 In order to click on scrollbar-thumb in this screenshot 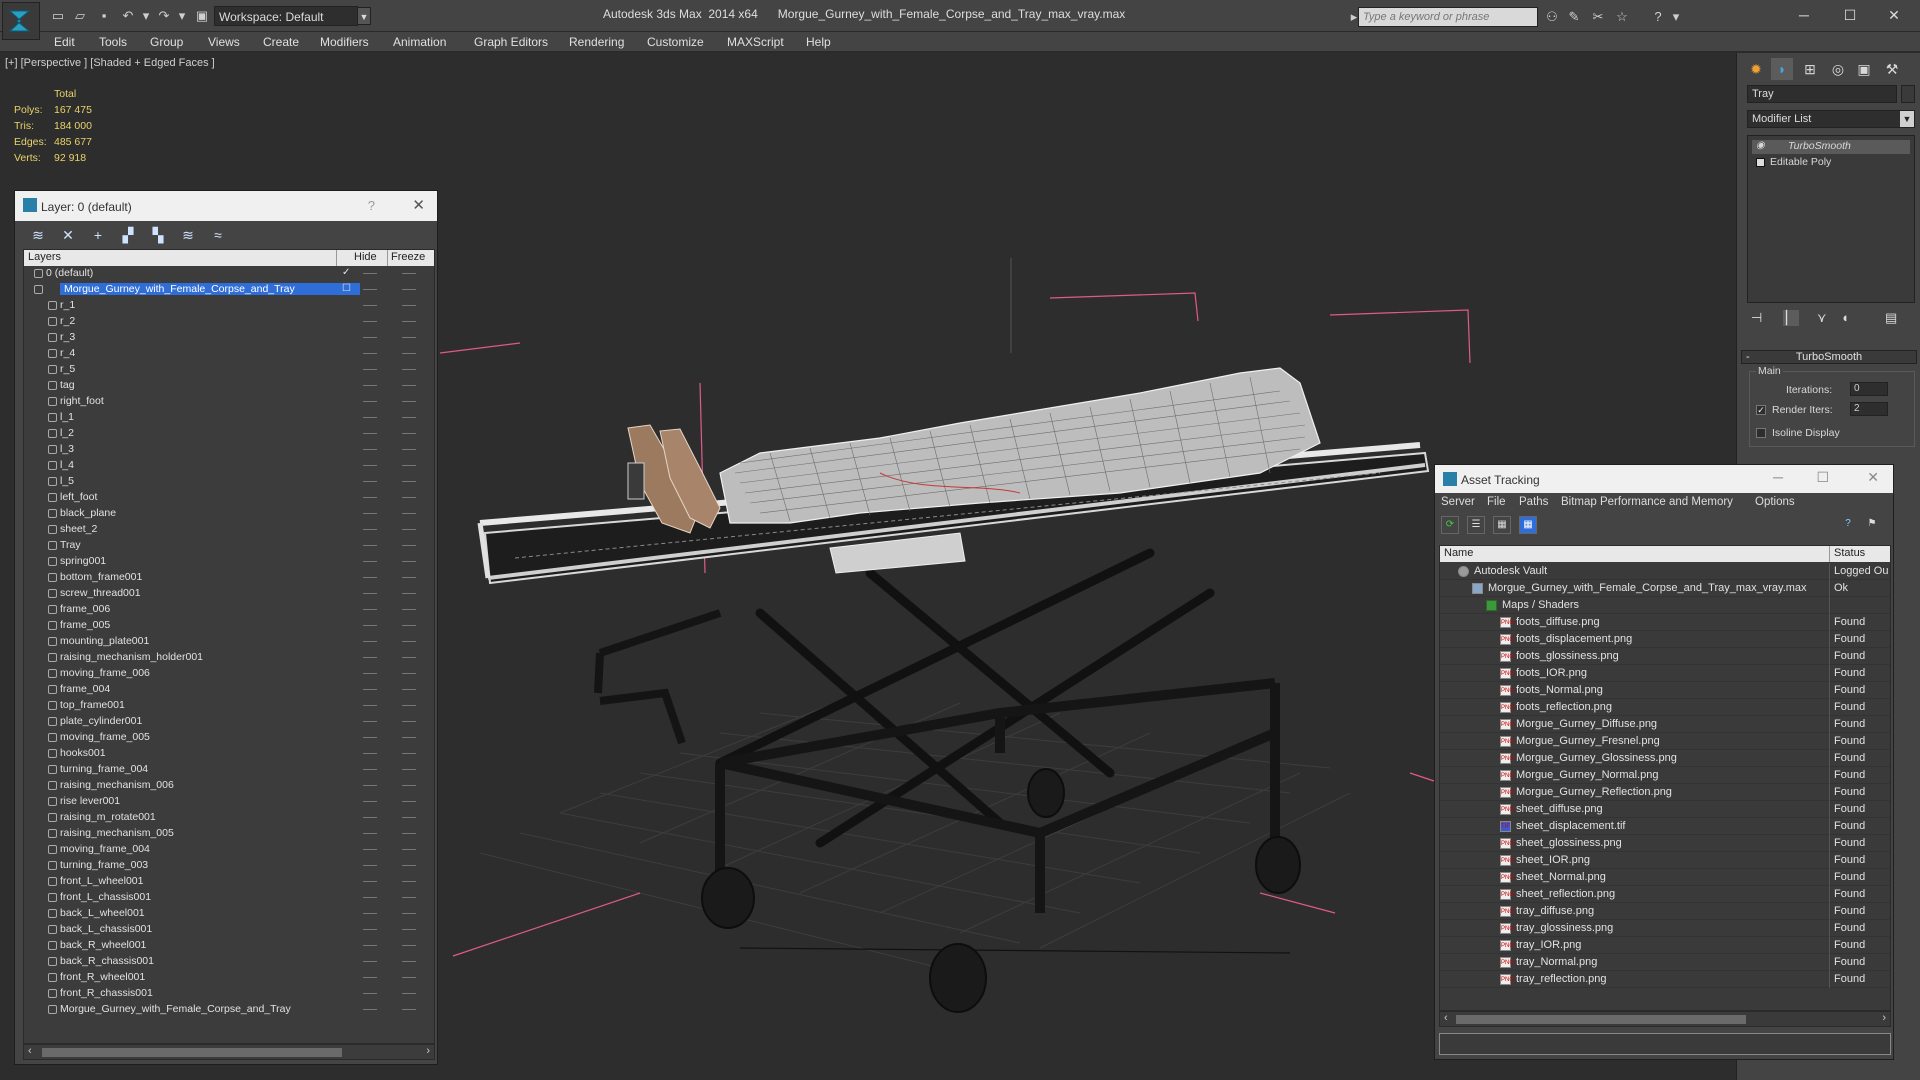, I will do `click(1601, 1019)`.